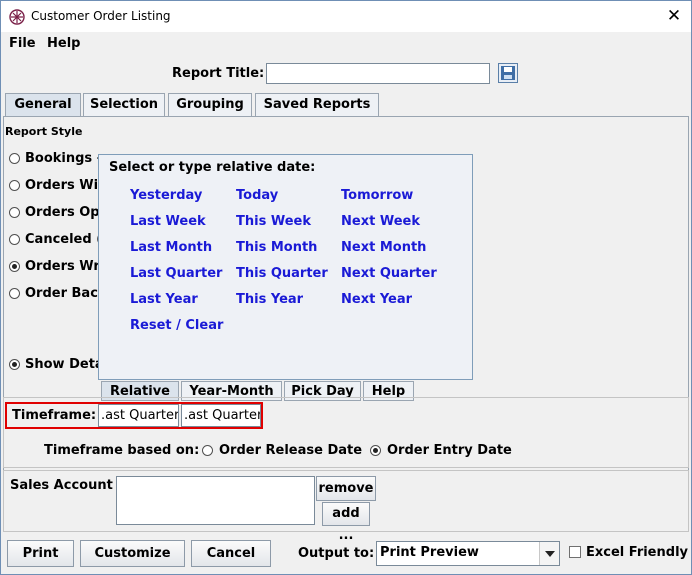  Describe the element at coordinates (171, 247) in the screenshot. I see `link-last-month: Last Month` at that location.